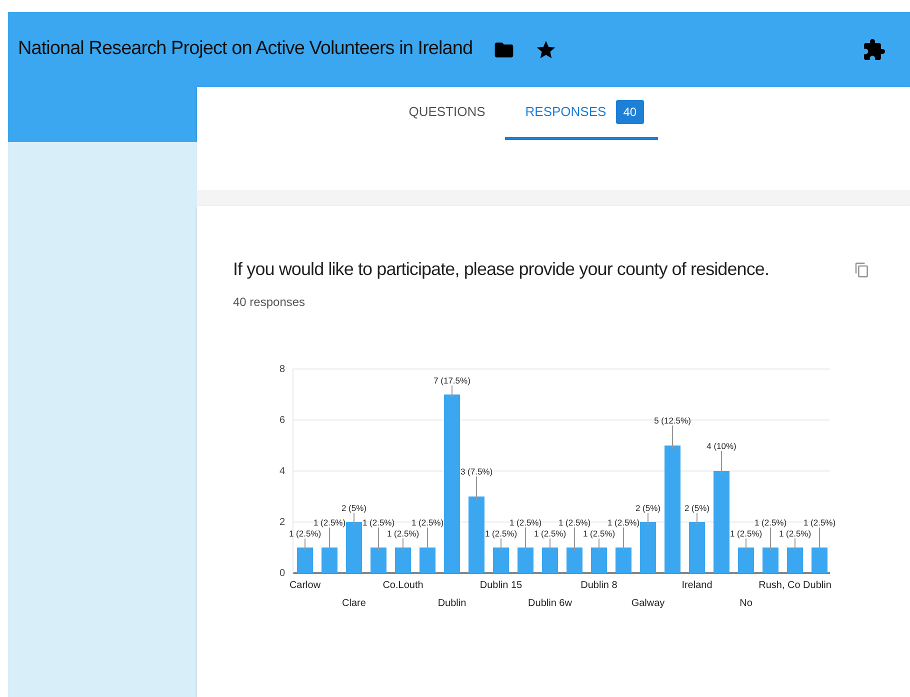 This screenshot has width=910, height=697. I want to click on y-tick-label: 4, so click(282, 471).